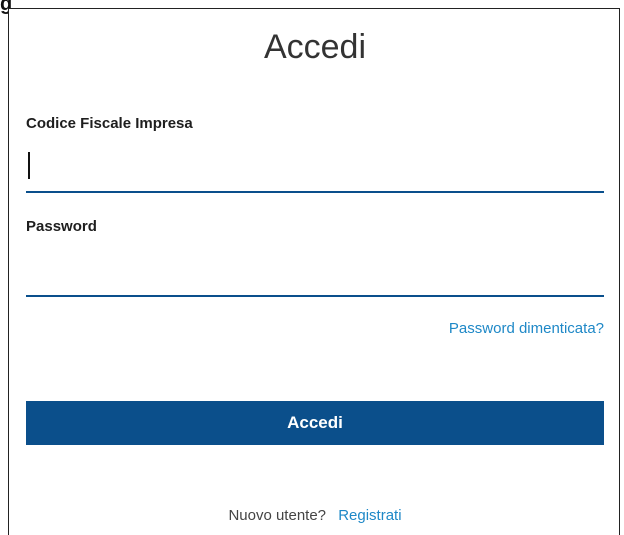 The image size is (624, 535). I want to click on fiscal-code-input, so click(315, 172).